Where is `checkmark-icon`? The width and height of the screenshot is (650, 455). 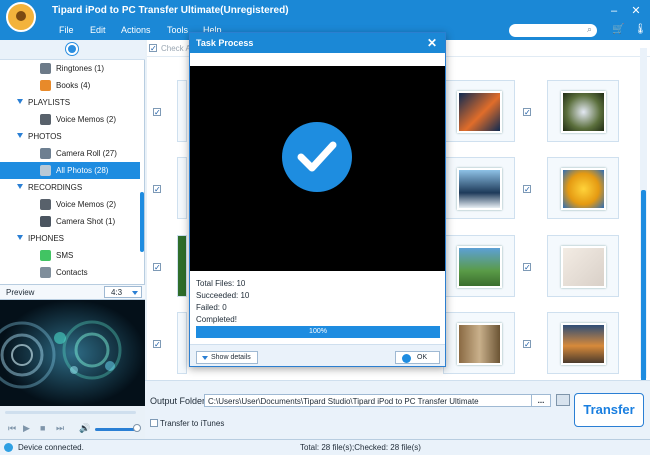
checkmark-icon is located at coordinates (317, 157).